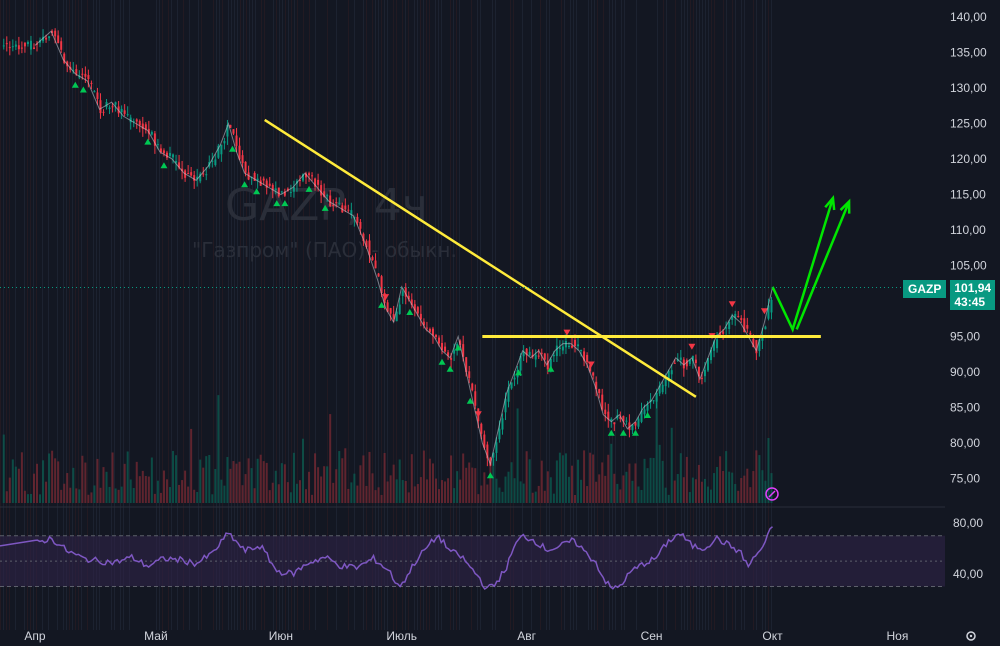  I want to click on badge-symbol: GAZP, so click(925, 288).